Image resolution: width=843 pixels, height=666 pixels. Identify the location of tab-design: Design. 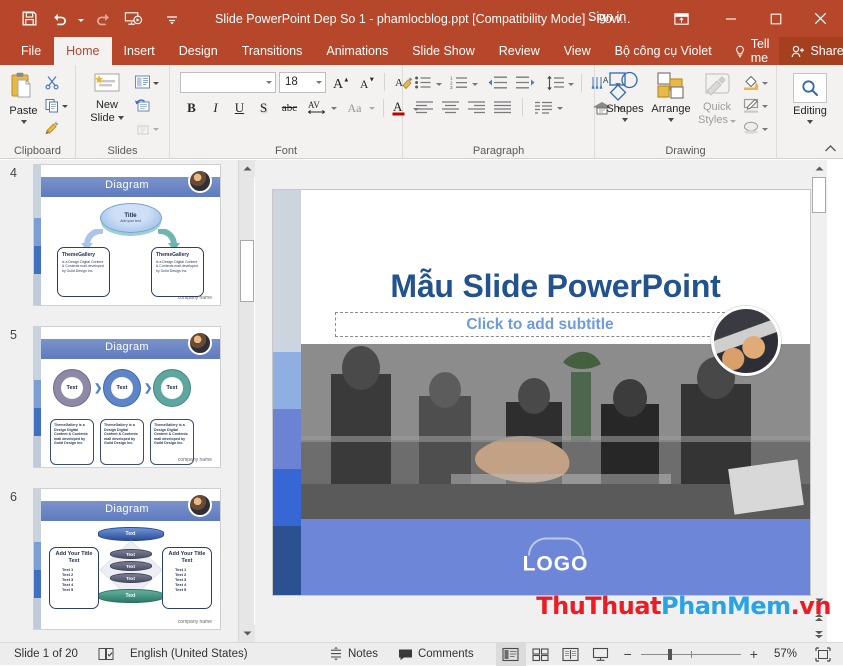
(198, 51).